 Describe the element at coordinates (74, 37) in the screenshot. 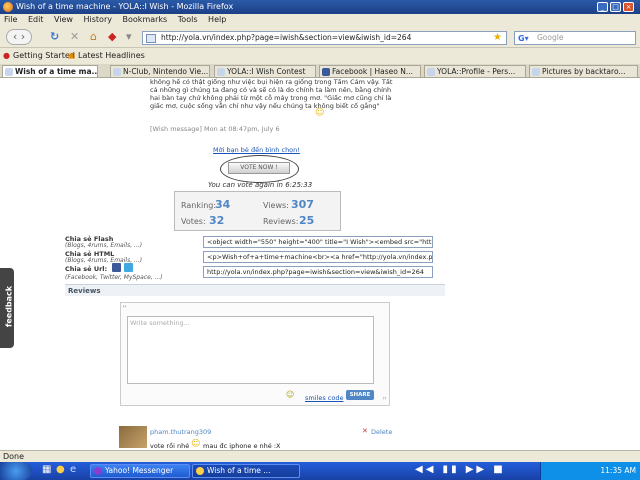

I see `stop-icon: ✕` at that location.